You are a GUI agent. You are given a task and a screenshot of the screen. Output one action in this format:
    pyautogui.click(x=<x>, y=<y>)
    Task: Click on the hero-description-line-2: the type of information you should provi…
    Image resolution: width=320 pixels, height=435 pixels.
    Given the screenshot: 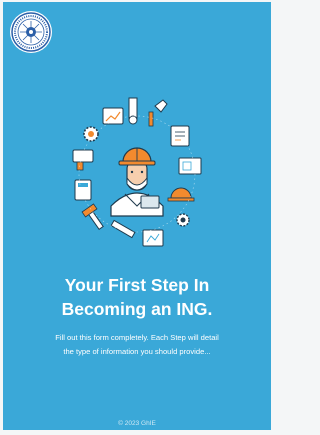 What is the action you would take?
    pyautogui.click(x=137, y=351)
    